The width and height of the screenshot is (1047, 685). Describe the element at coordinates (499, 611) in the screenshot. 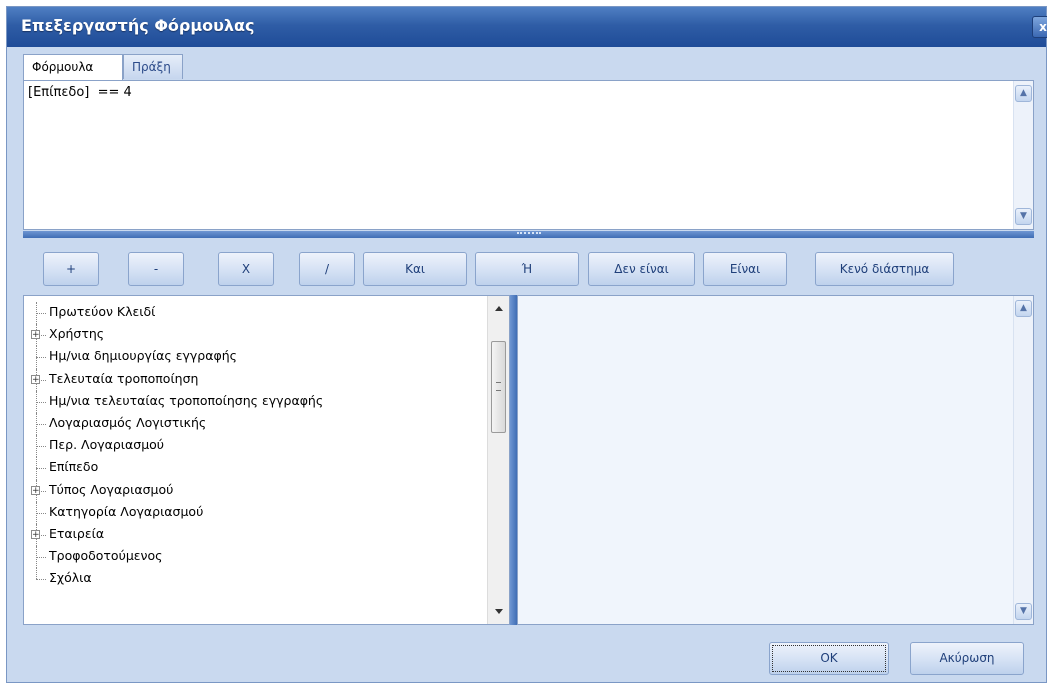

I see `scroll-down-icon` at that location.